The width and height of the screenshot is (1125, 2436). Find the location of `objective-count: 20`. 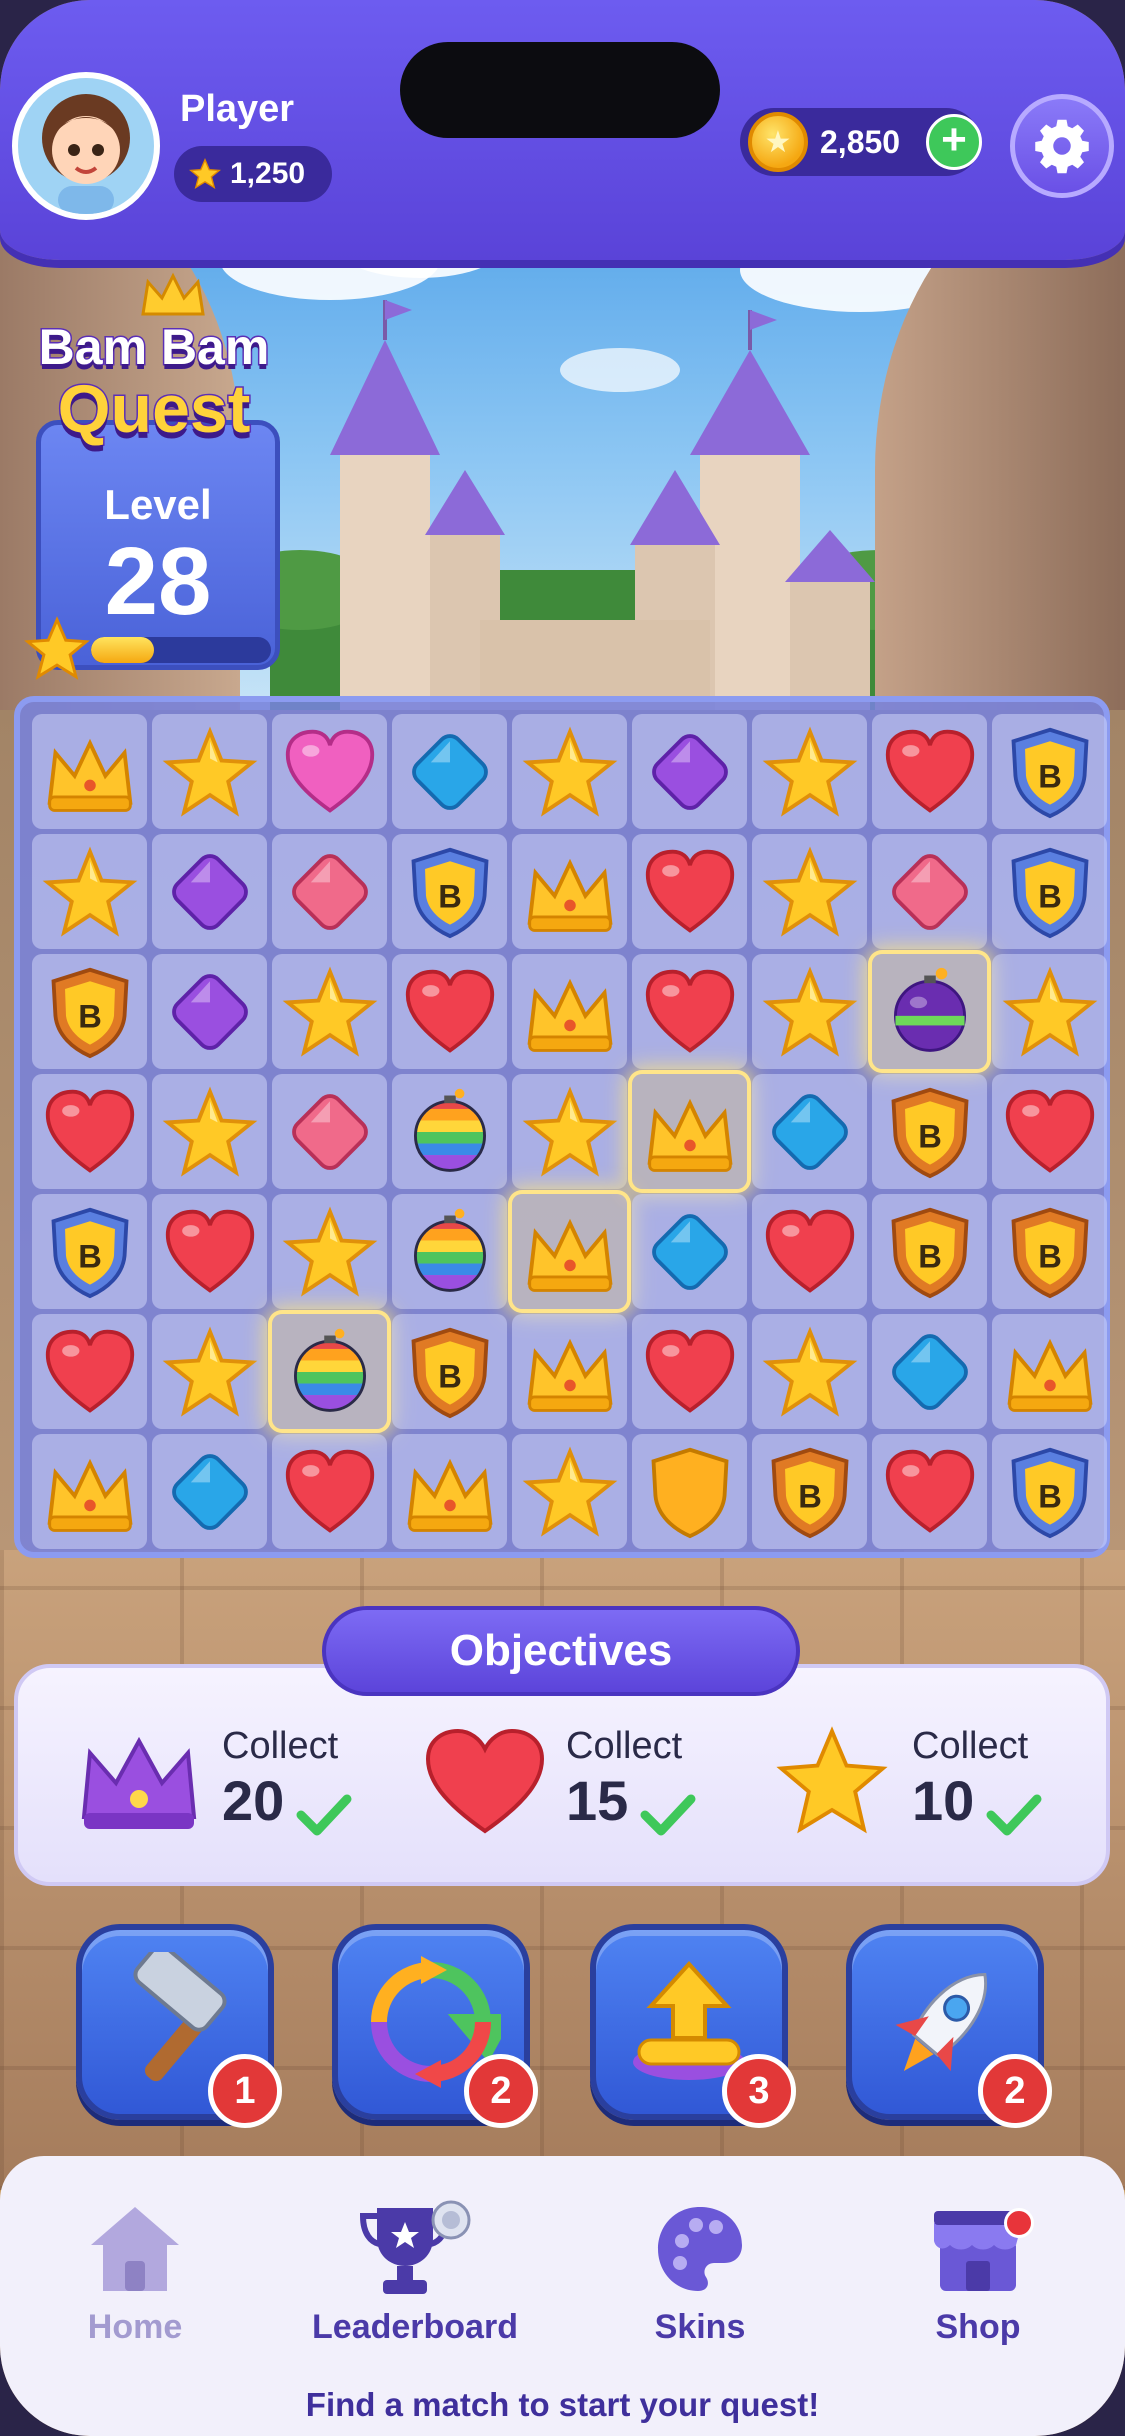

objective-count: 20 is located at coordinates (253, 1800).